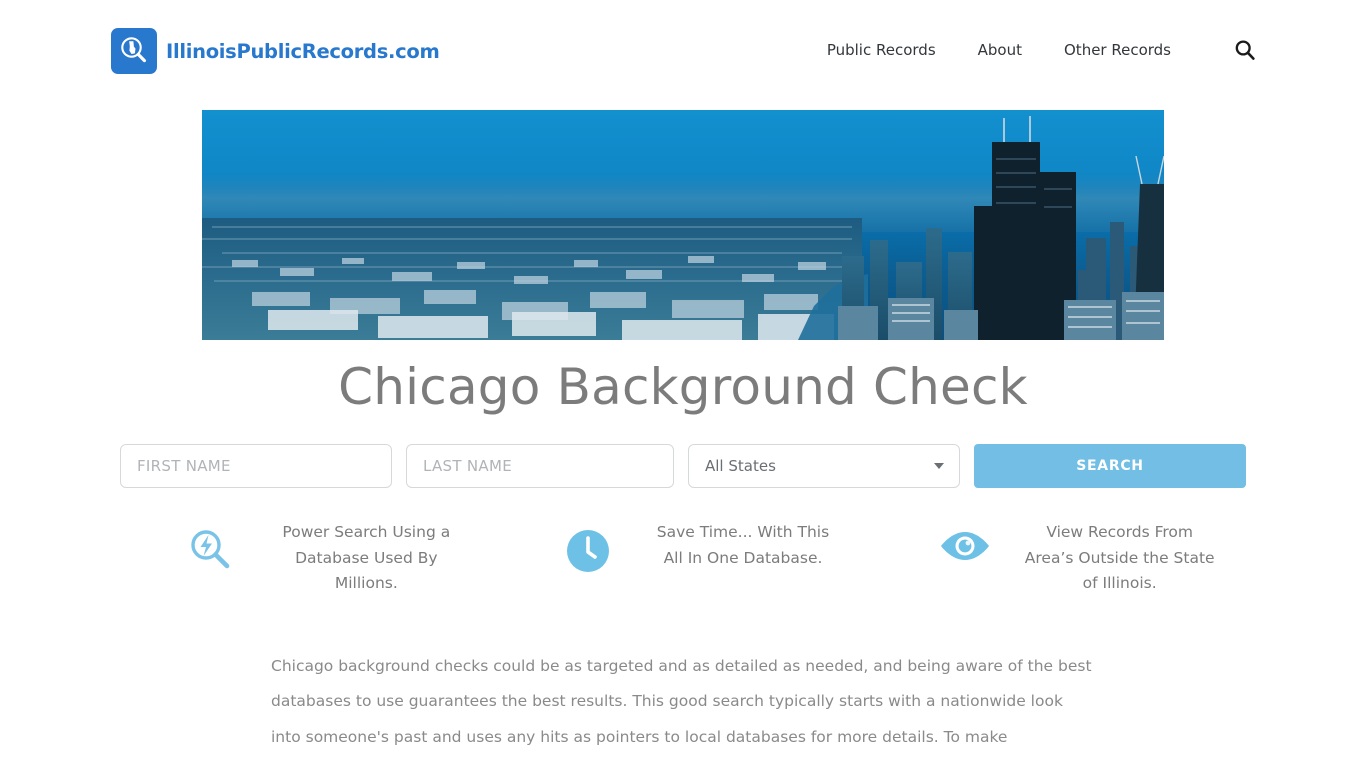 This screenshot has height=768, width=1366. Describe the element at coordinates (683, 475) in the screenshot. I see `record-search-form: All States SEARCH` at that location.